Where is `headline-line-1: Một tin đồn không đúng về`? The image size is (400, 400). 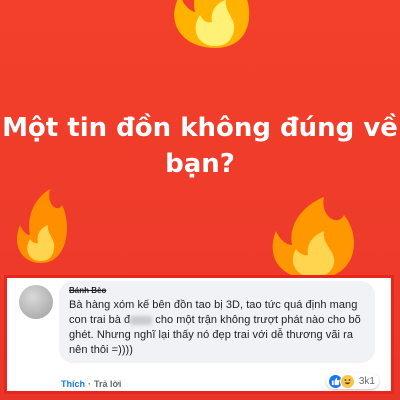 headline-line-1: Một tin đồn không đúng về is located at coordinates (200, 128).